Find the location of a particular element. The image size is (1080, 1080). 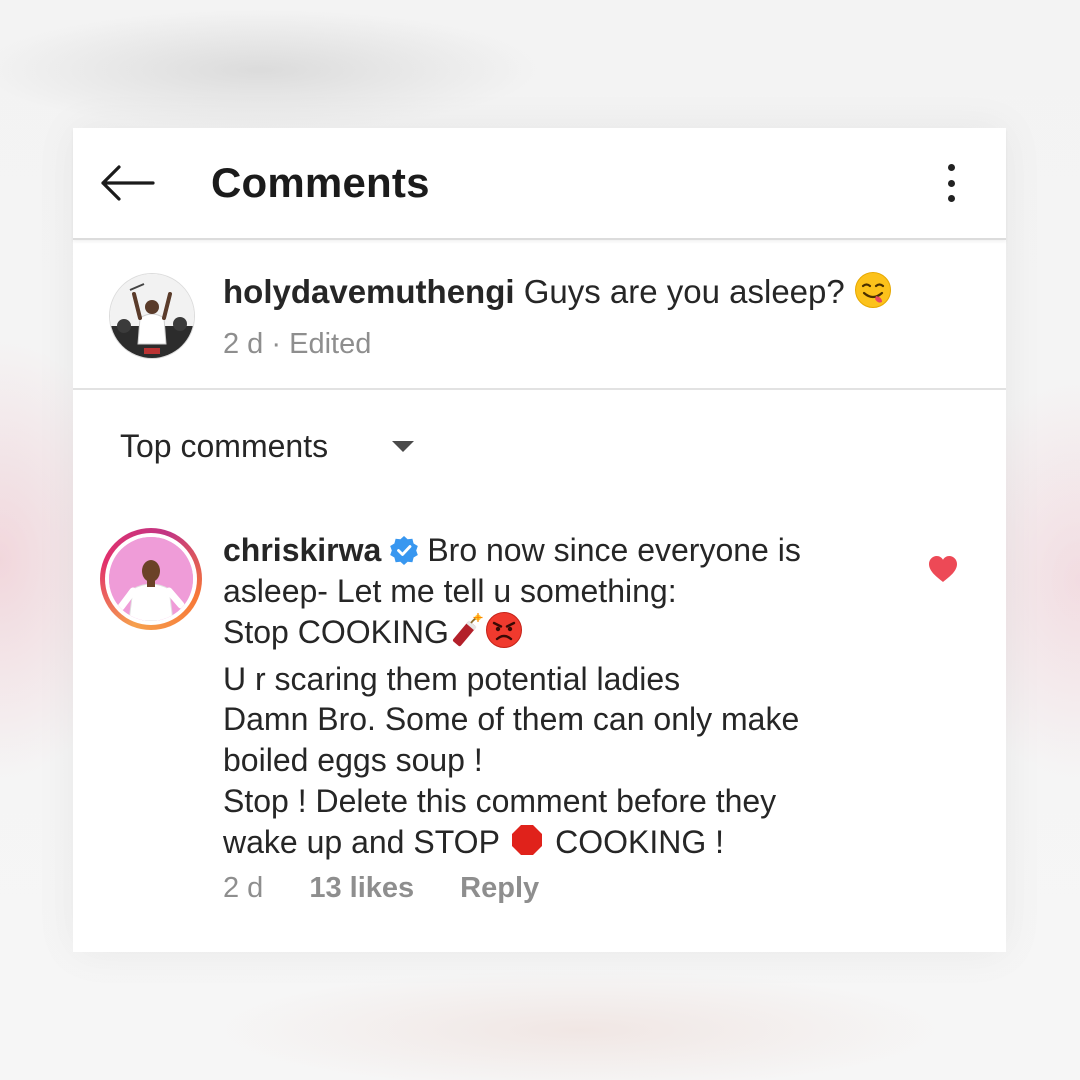

comment-line-text: Bro now since everyone is is located at coordinates (614, 550).